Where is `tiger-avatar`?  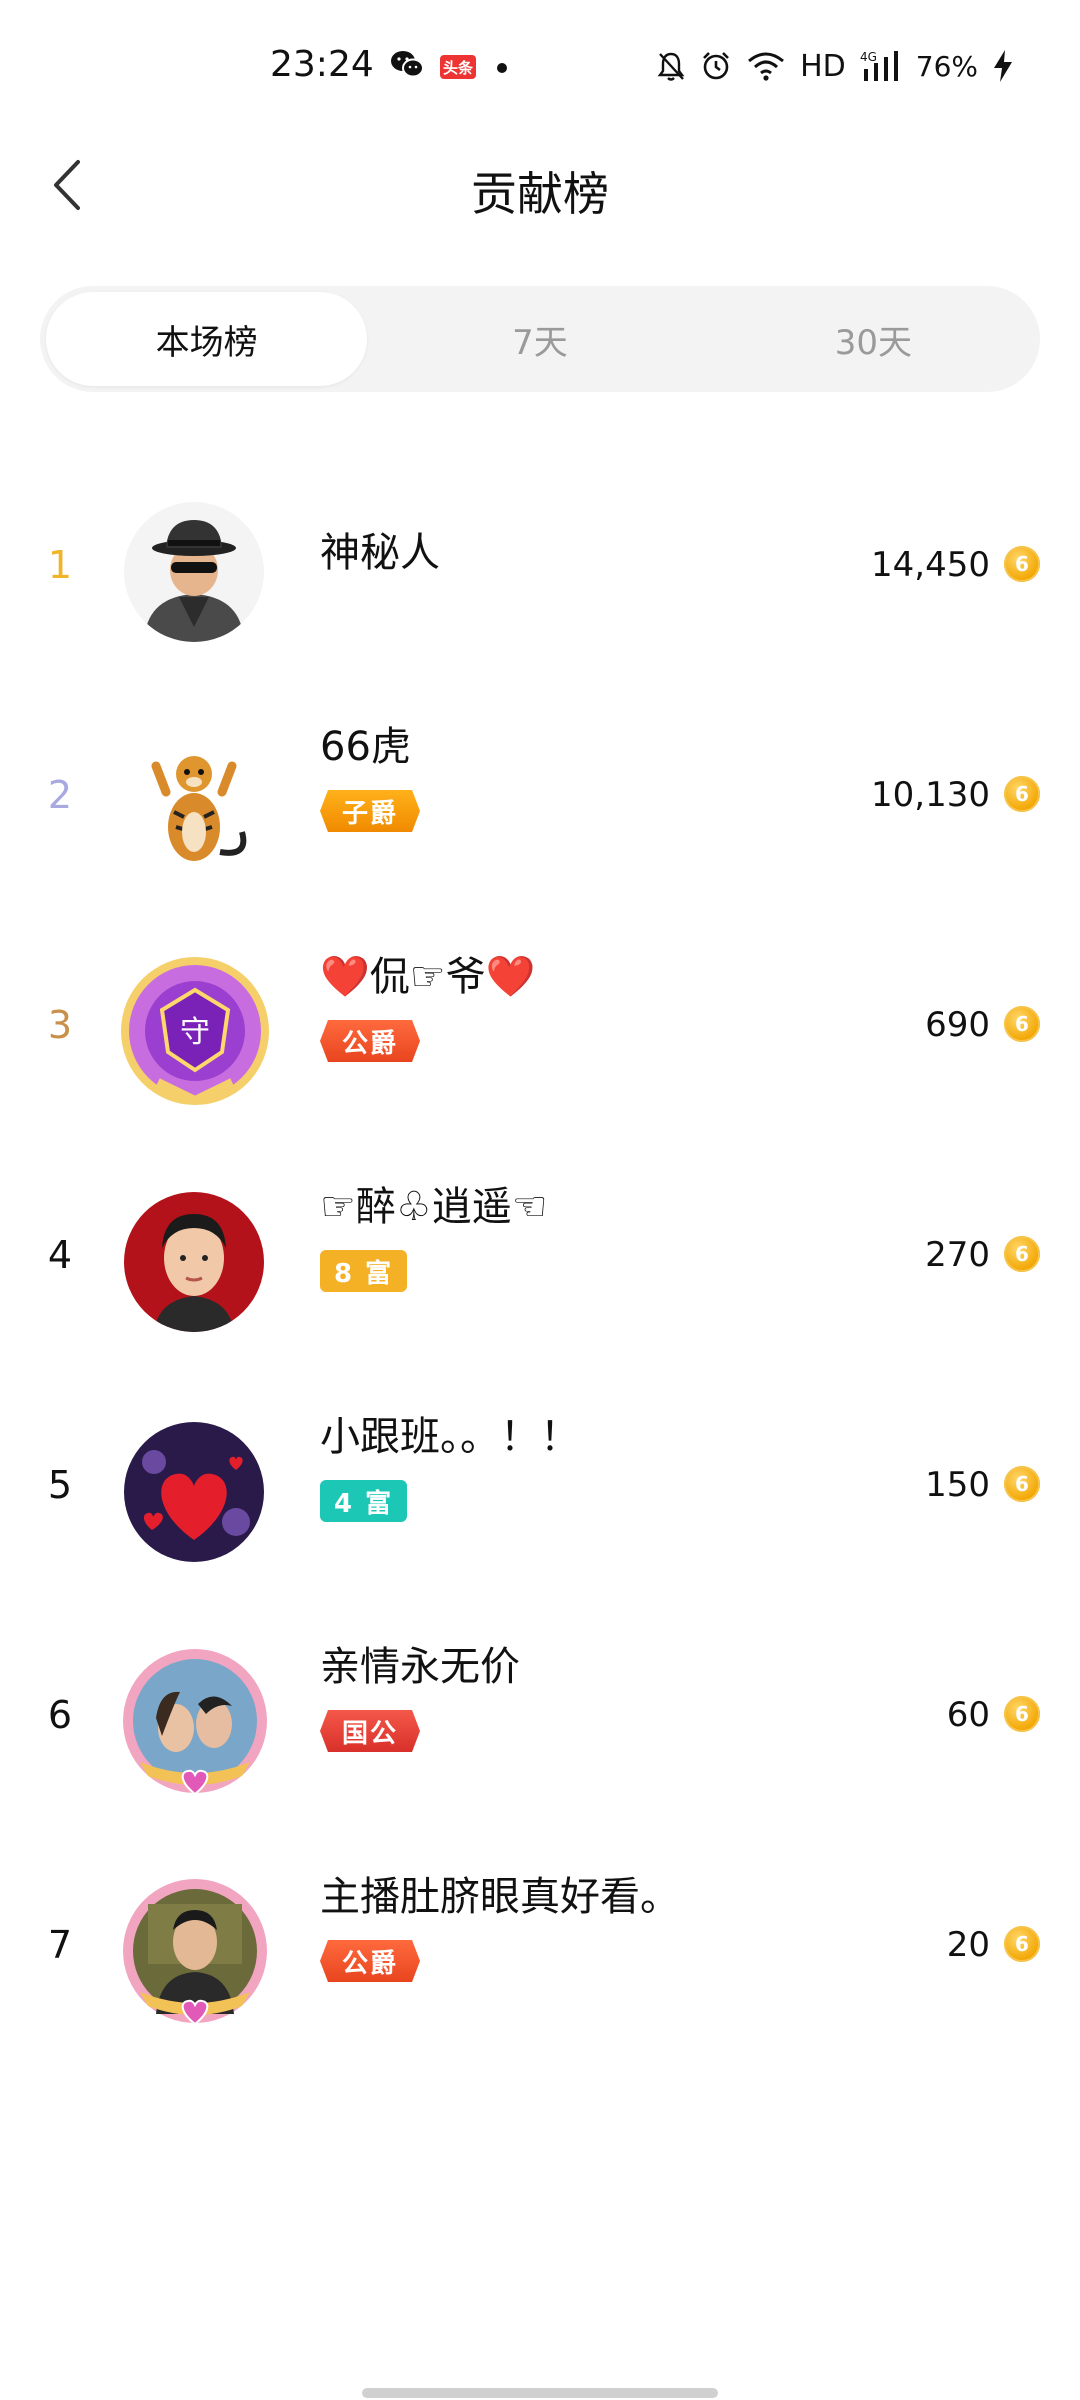
tiger-avatar is located at coordinates (194, 802).